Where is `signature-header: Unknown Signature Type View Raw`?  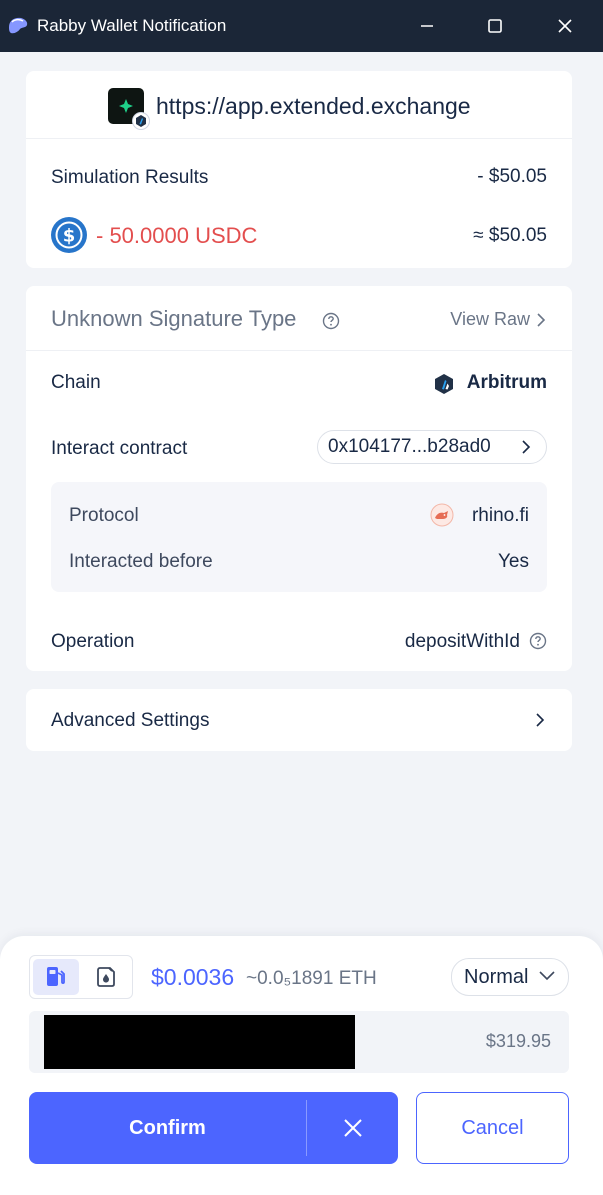
signature-header: Unknown Signature Type View Raw is located at coordinates (299, 318).